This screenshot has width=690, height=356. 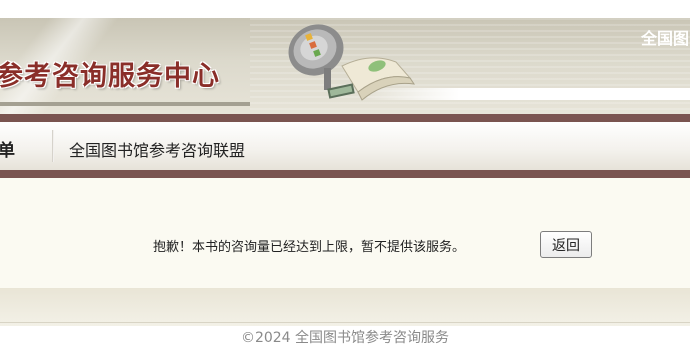 What do you see at coordinates (157, 149) in the screenshot?
I see `nav-item-alliance: 全国图书馆参考咨询联盟` at bounding box center [157, 149].